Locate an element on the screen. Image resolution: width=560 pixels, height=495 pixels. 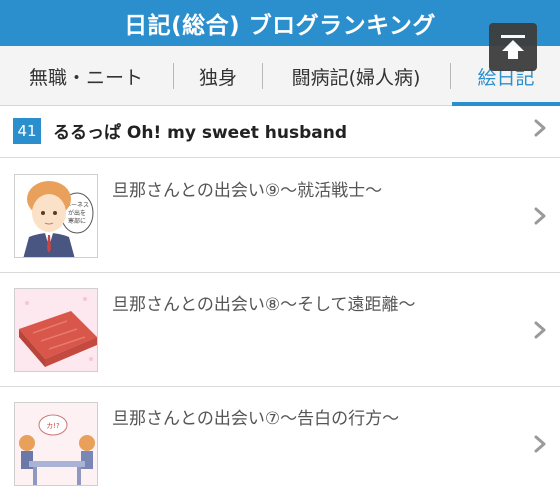
arrow-up-to-top-icon is located at coordinates (513, 47).